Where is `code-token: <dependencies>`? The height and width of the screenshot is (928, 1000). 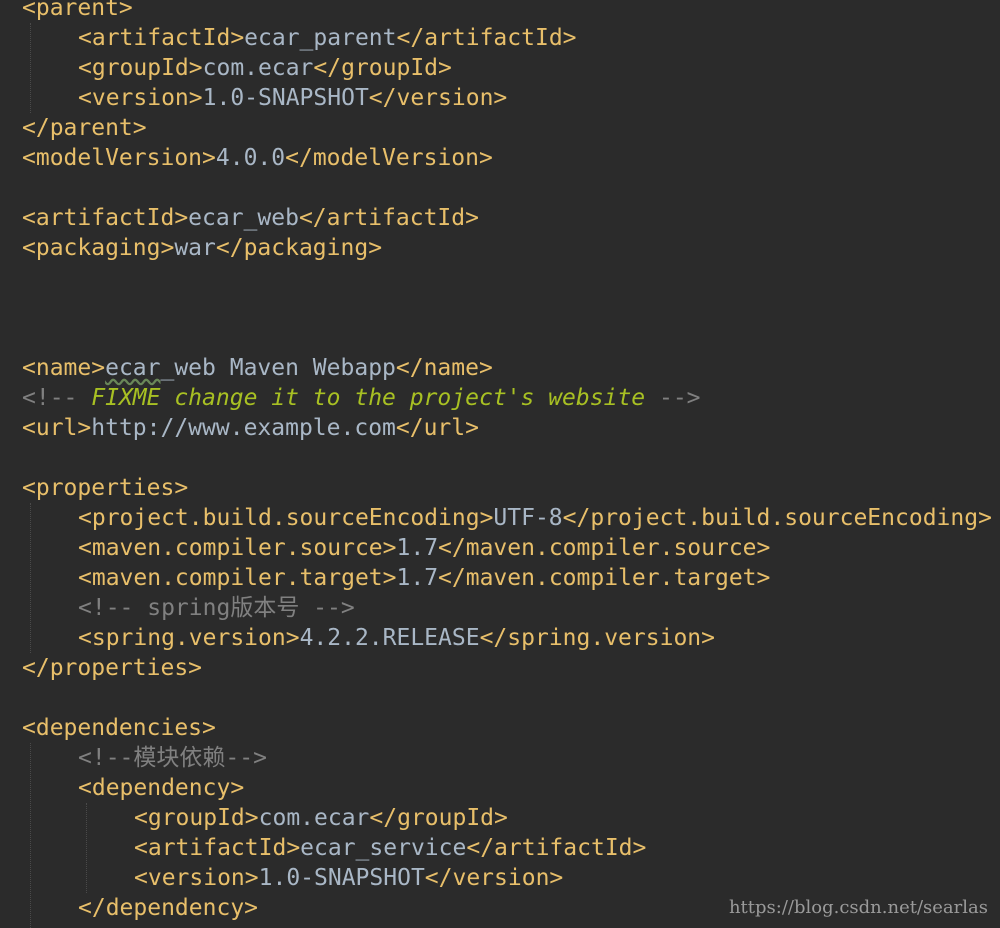 code-token: <dependencies> is located at coordinates (119, 728).